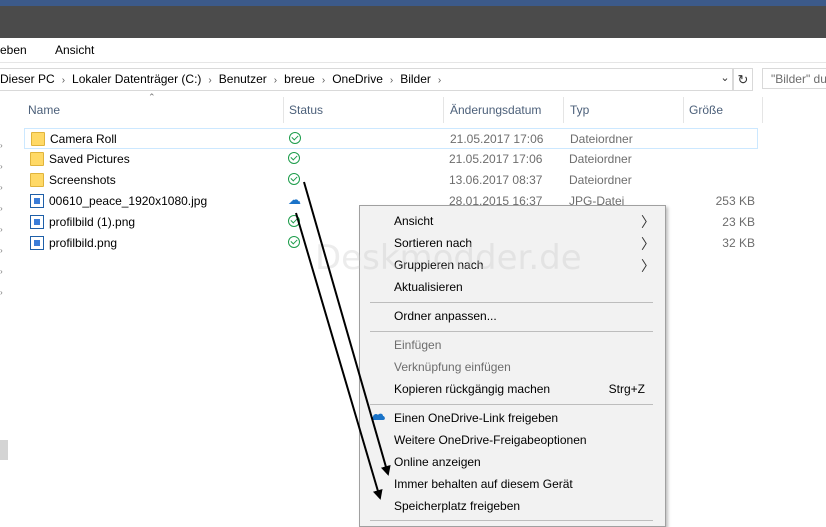 This screenshot has height=527, width=826. I want to click on column-date: Änderungsdatum, so click(506, 109).